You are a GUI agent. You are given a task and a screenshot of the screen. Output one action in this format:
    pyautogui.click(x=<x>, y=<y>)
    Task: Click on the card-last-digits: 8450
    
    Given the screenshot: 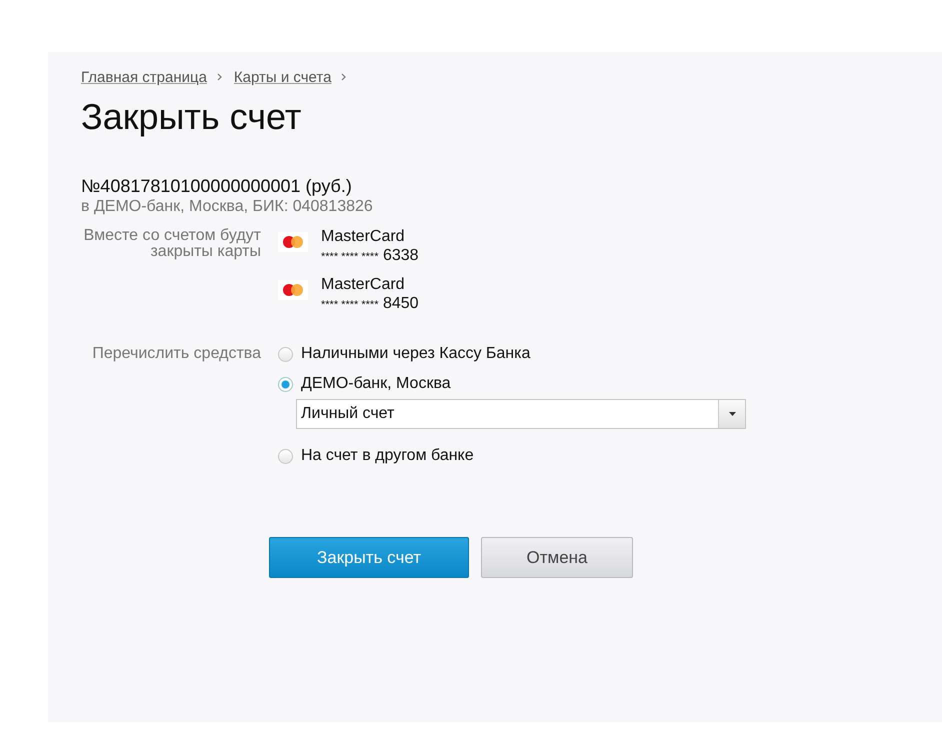 What is the action you would take?
    pyautogui.click(x=400, y=303)
    